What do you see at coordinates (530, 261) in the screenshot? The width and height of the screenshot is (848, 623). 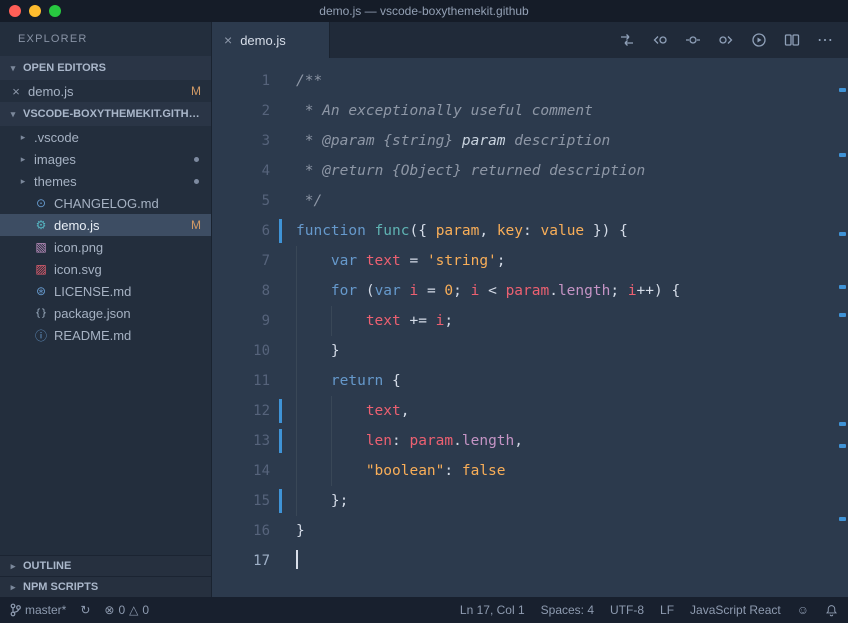 I see `code-line: 7 var text = 'string';` at bounding box center [530, 261].